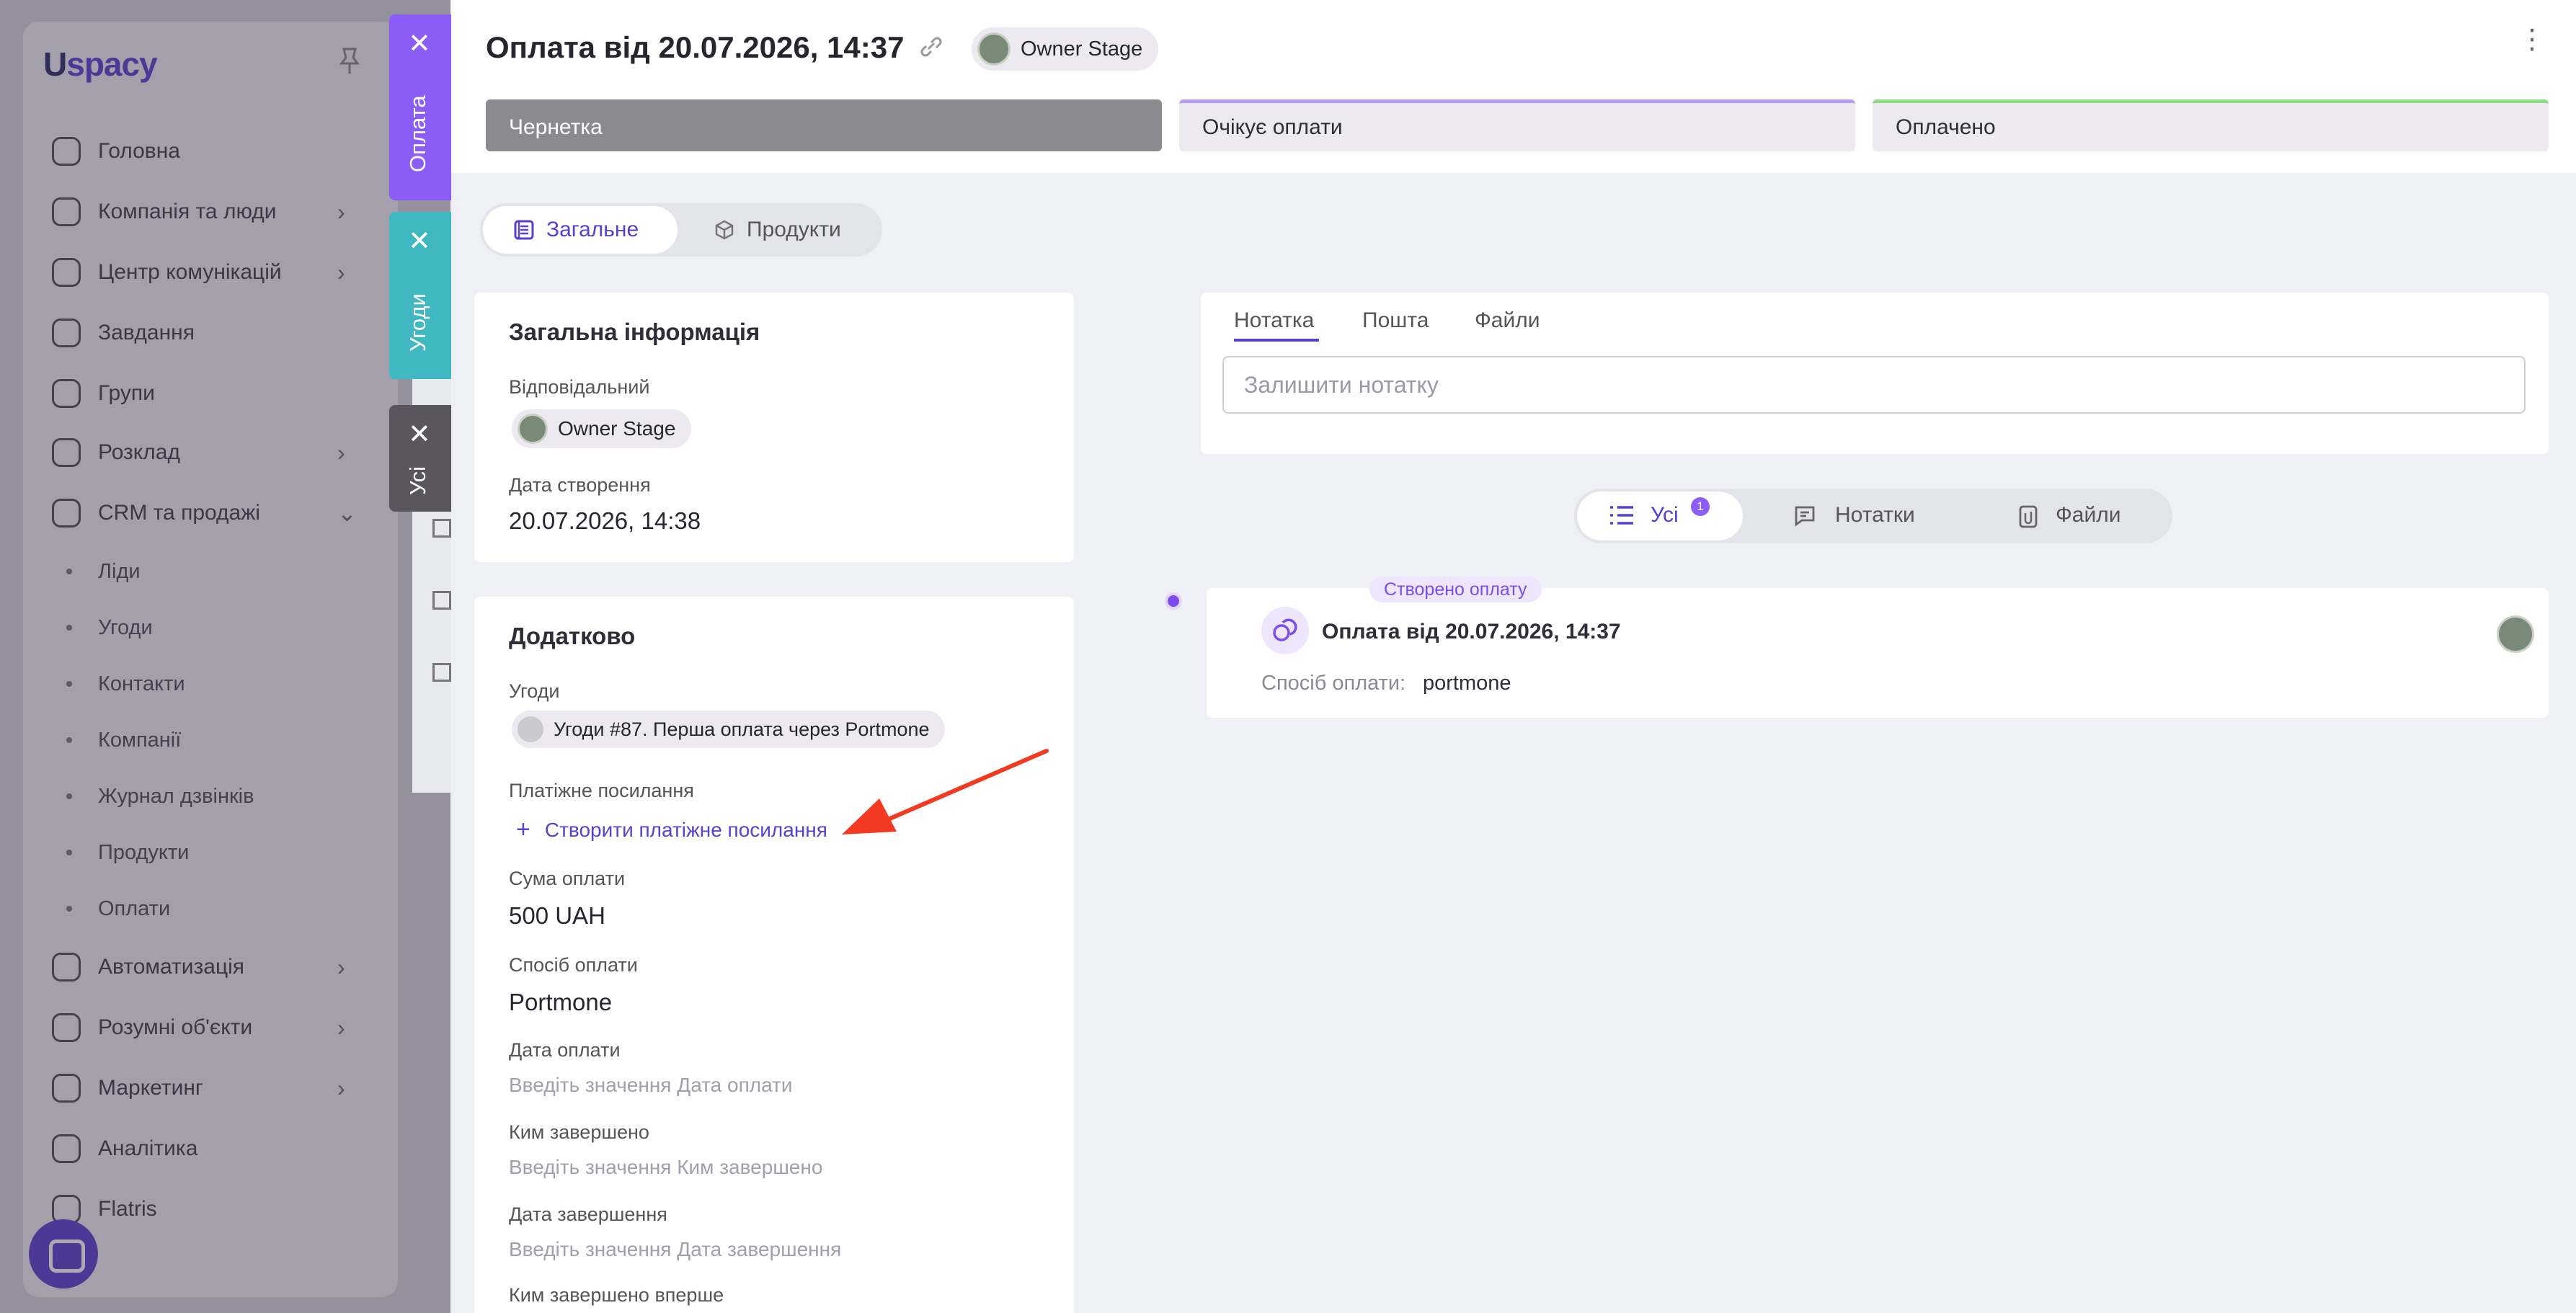  I want to click on event-title: Оплата від 20.07.2026, 14:37, so click(1471, 632).